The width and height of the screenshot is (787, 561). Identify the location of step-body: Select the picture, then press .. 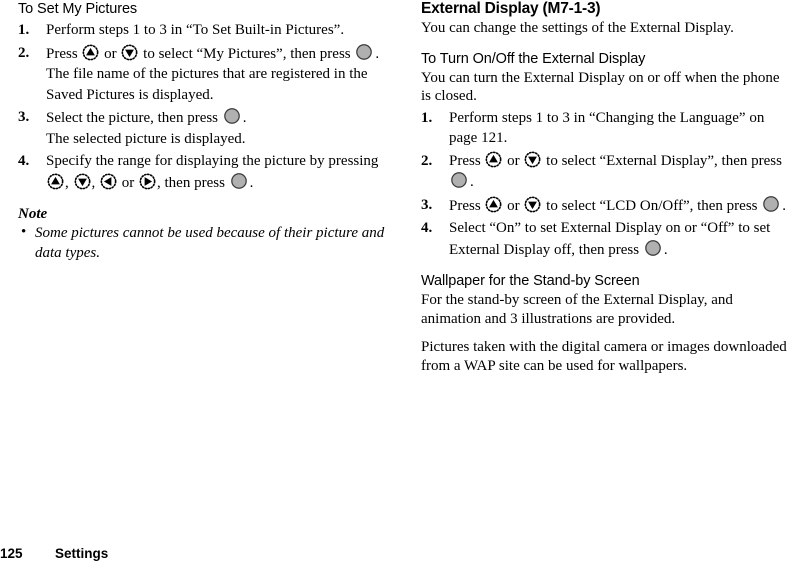
(146, 116).